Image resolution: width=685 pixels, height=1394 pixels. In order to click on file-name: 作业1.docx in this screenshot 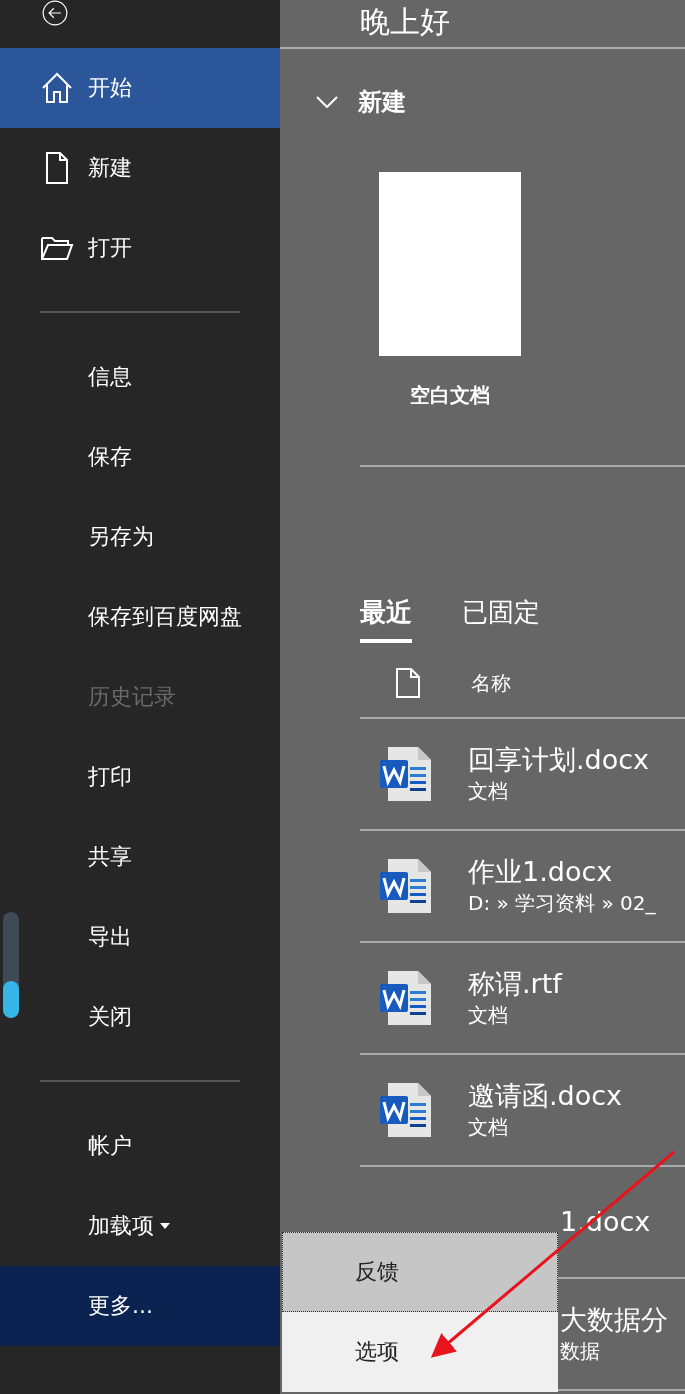, I will do `click(541, 872)`.